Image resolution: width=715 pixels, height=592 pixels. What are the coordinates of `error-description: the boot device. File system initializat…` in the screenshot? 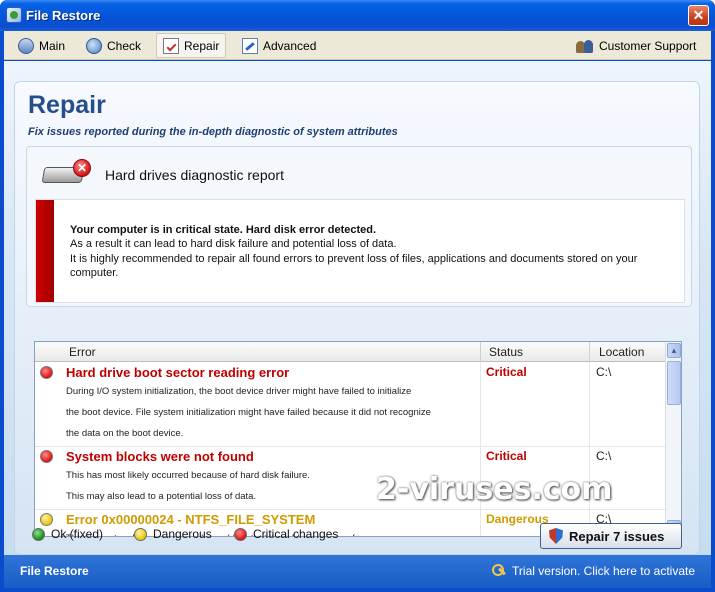 It's located at (248, 412).